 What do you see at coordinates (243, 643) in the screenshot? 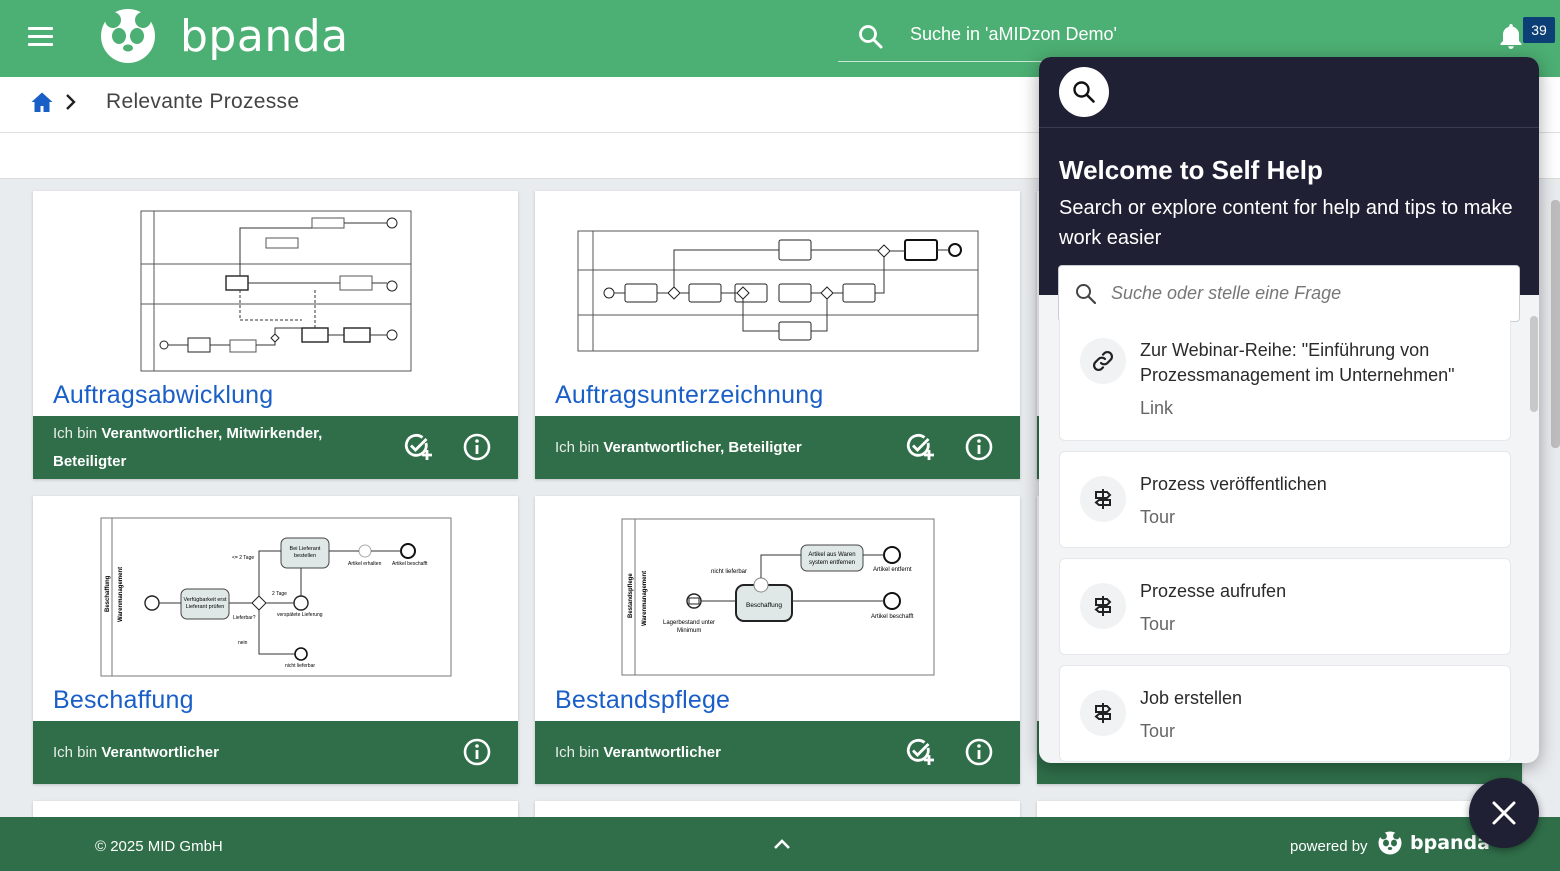
I see `edge-label: nein` at bounding box center [243, 643].